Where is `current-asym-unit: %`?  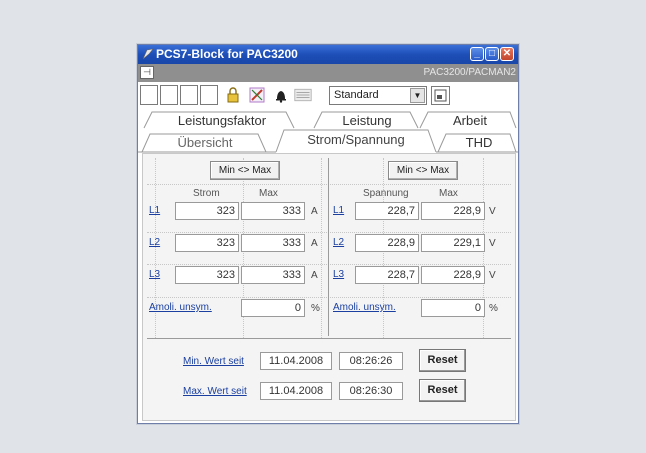 current-asym-unit: % is located at coordinates (315, 308).